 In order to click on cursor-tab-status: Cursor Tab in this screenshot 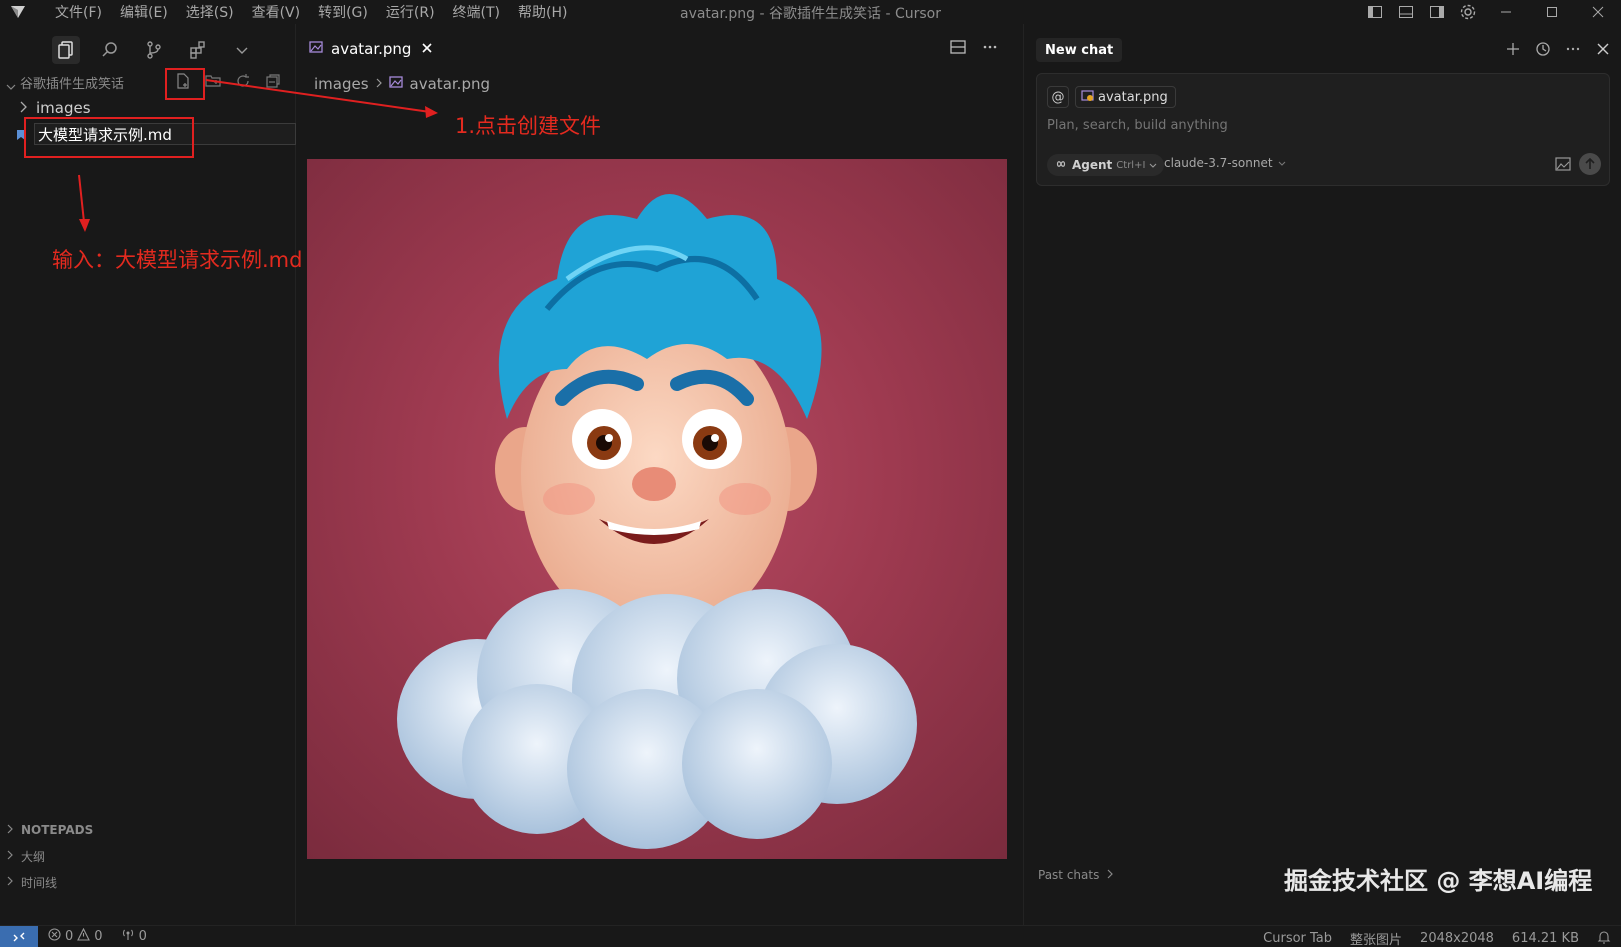, I will do `click(1297, 938)`.